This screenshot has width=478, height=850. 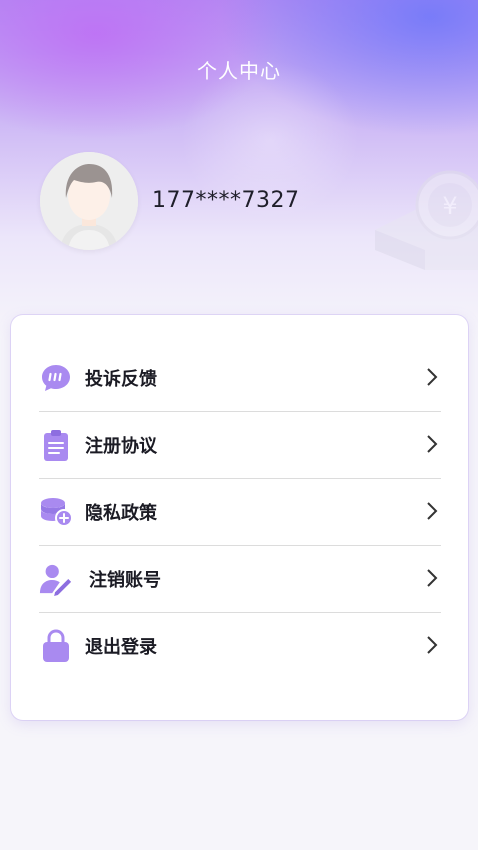 What do you see at coordinates (56, 512) in the screenshot?
I see `database-icon` at bounding box center [56, 512].